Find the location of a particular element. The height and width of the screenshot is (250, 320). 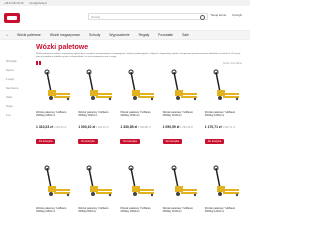

search-icon is located at coordinates (202, 17).